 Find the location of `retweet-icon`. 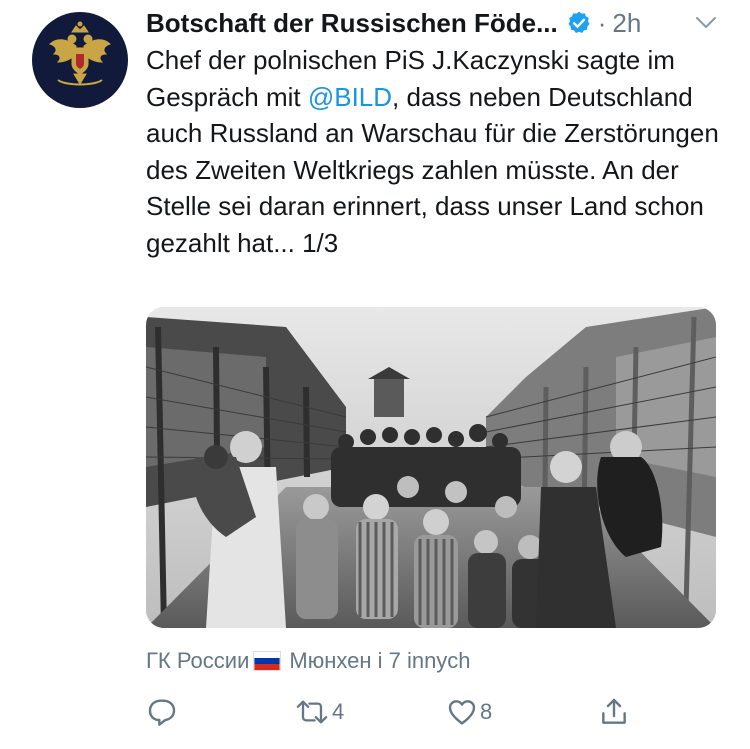

retweet-icon is located at coordinates (312, 712).